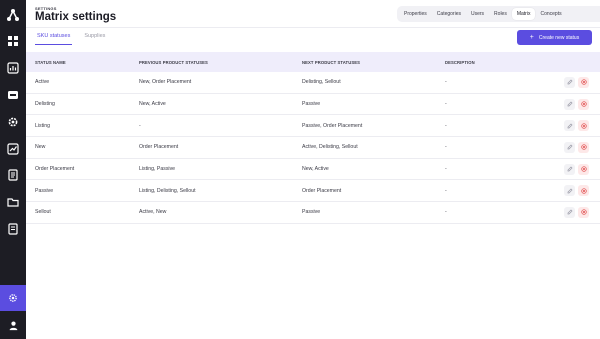 The image size is (600, 339). What do you see at coordinates (140, 125) in the screenshot?
I see `previous-statuses-cell: -` at bounding box center [140, 125].